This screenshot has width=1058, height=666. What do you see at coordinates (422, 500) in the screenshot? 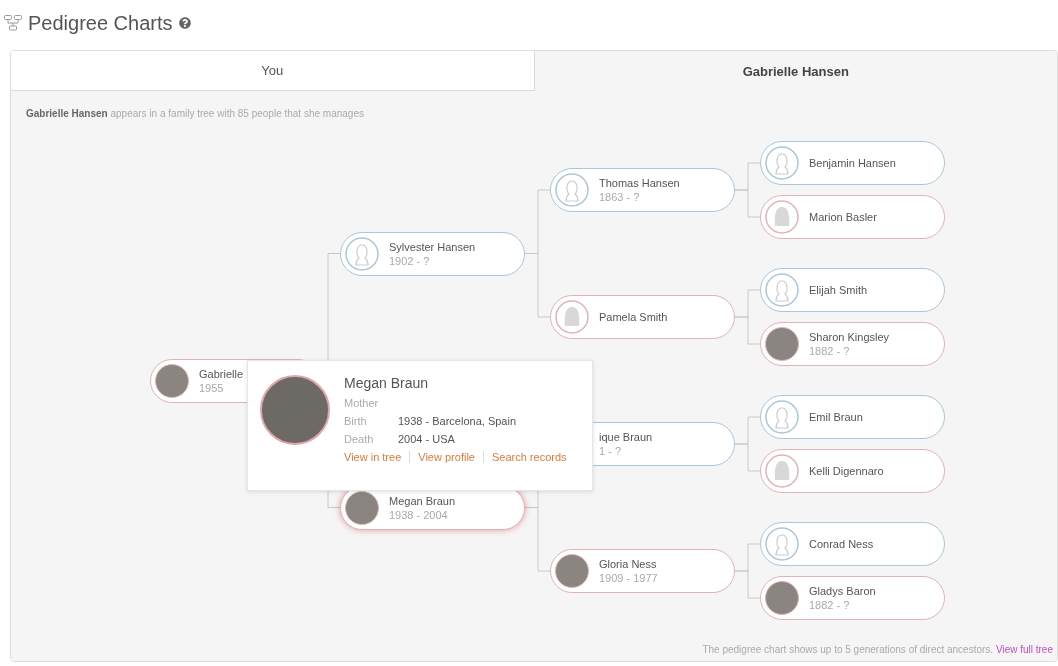
I see `person-name: Megan Braun` at bounding box center [422, 500].